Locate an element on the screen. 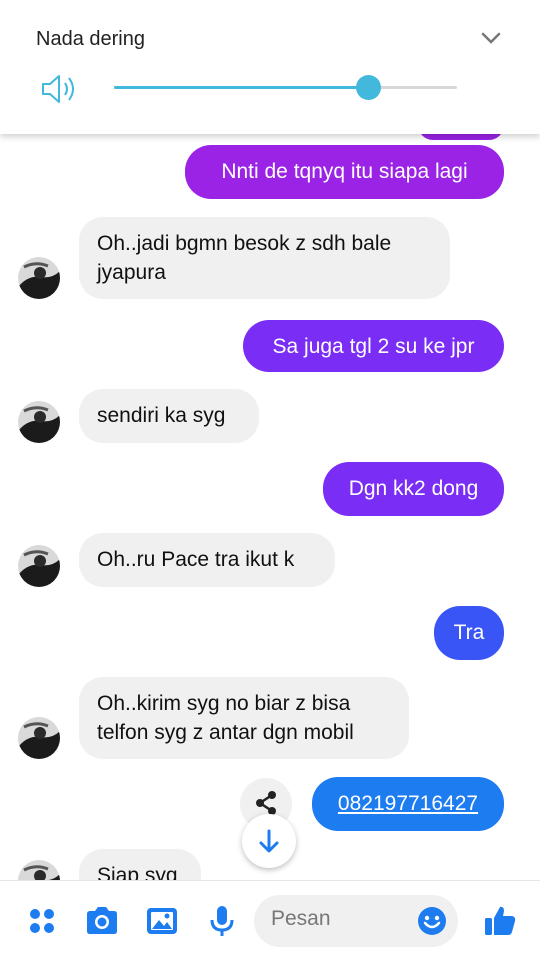 The width and height of the screenshot is (540, 961). message-incoming: Oh..ru Pace tra ikut k is located at coordinates (207, 560).